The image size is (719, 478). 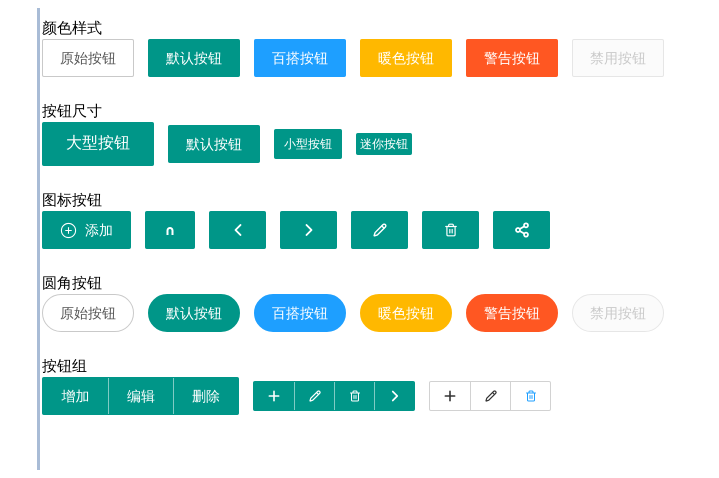 What do you see at coordinates (86, 230) in the screenshot?
I see `add-button: 添加` at bounding box center [86, 230].